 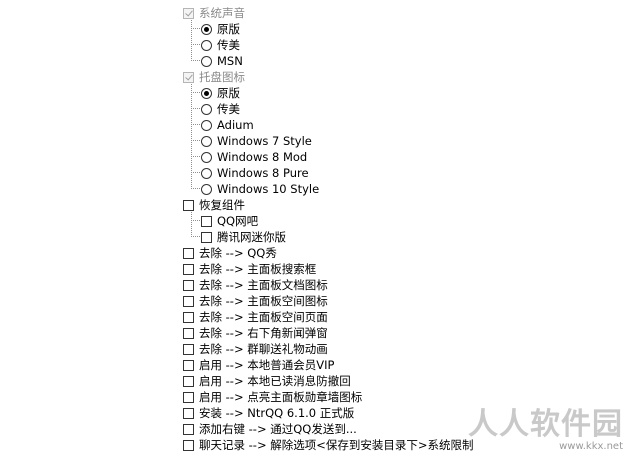 I want to click on tray-icon-option-label: 原版, so click(x=228, y=93).